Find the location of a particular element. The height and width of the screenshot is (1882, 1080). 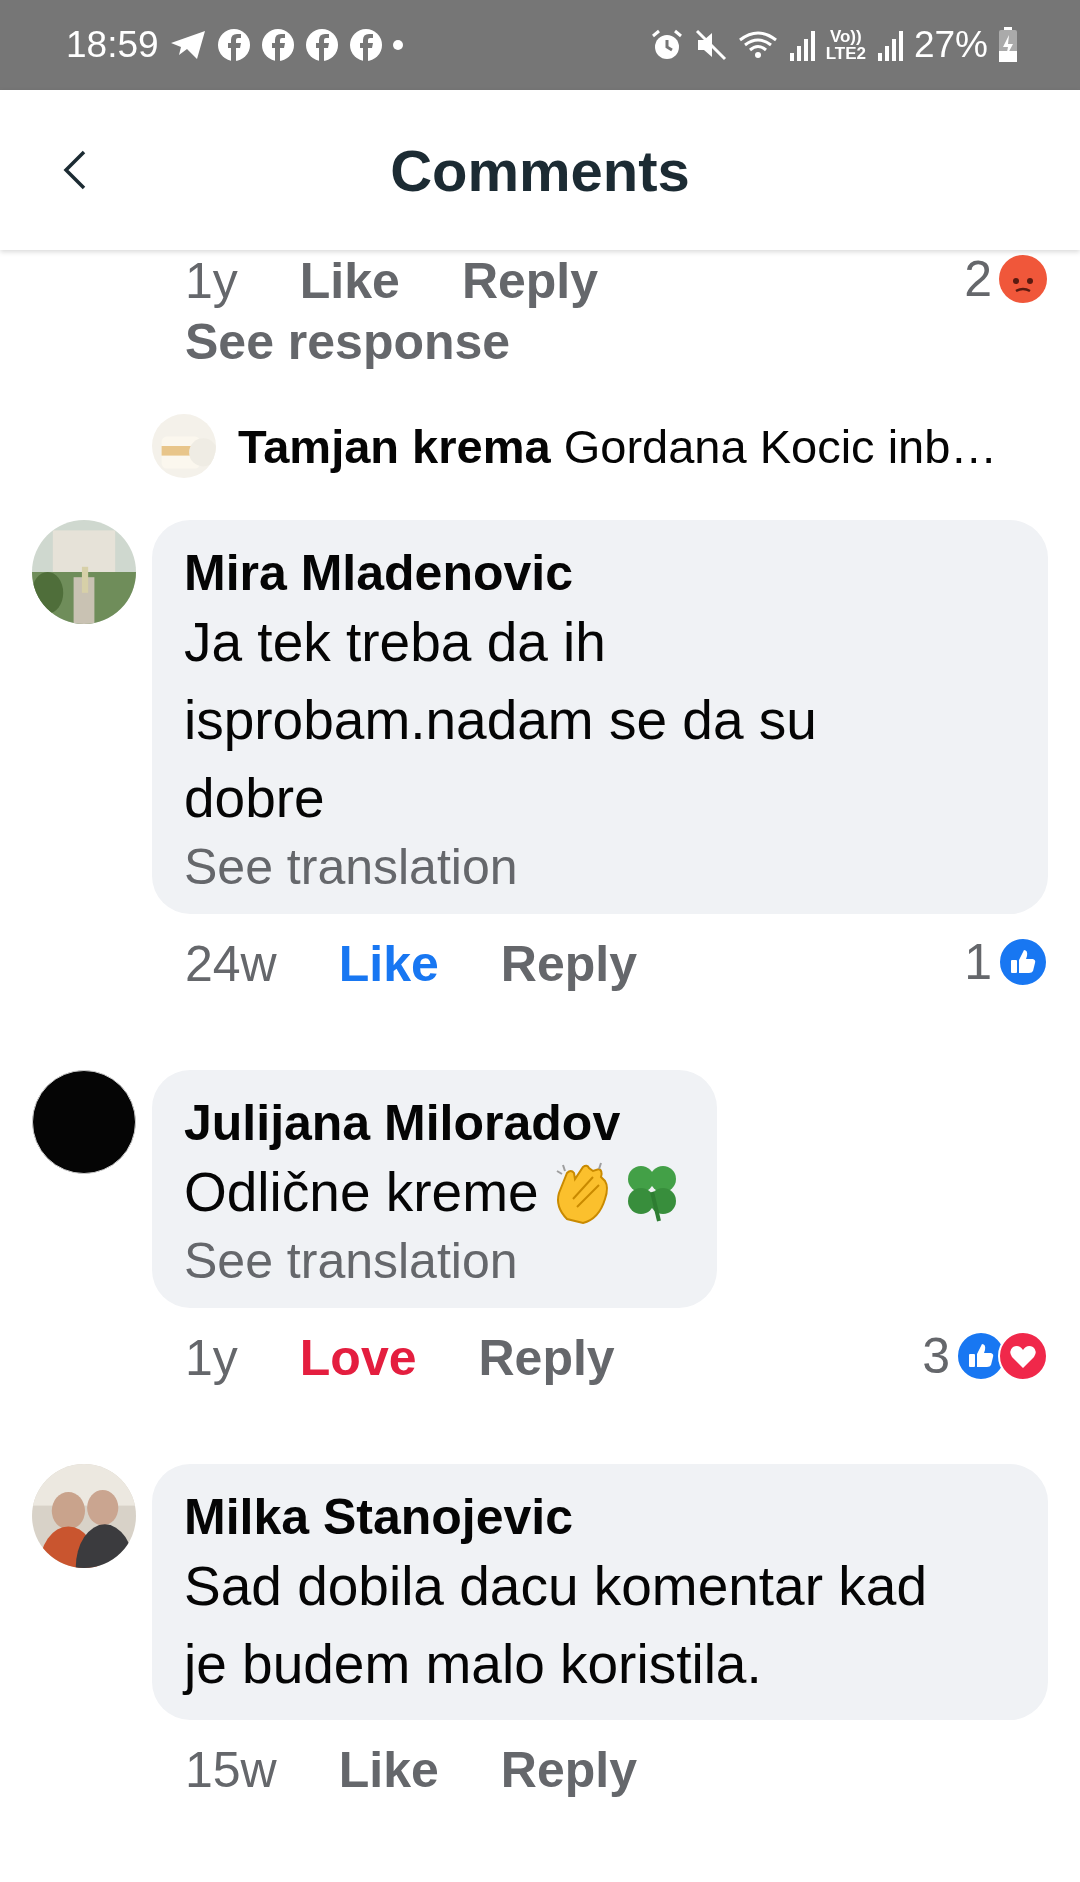

volte-label: LTE2 is located at coordinates (845, 53).